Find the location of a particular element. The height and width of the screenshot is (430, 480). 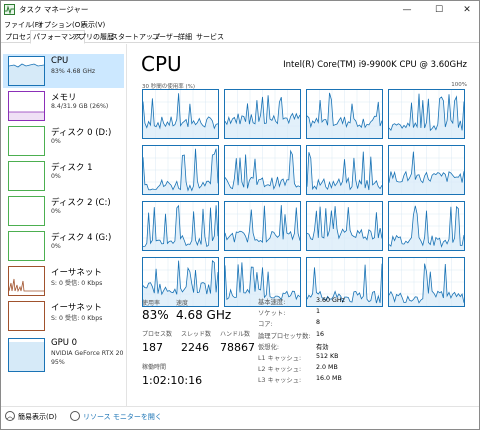

sidebar-label: ディスク 1 is located at coordinates (72, 168).